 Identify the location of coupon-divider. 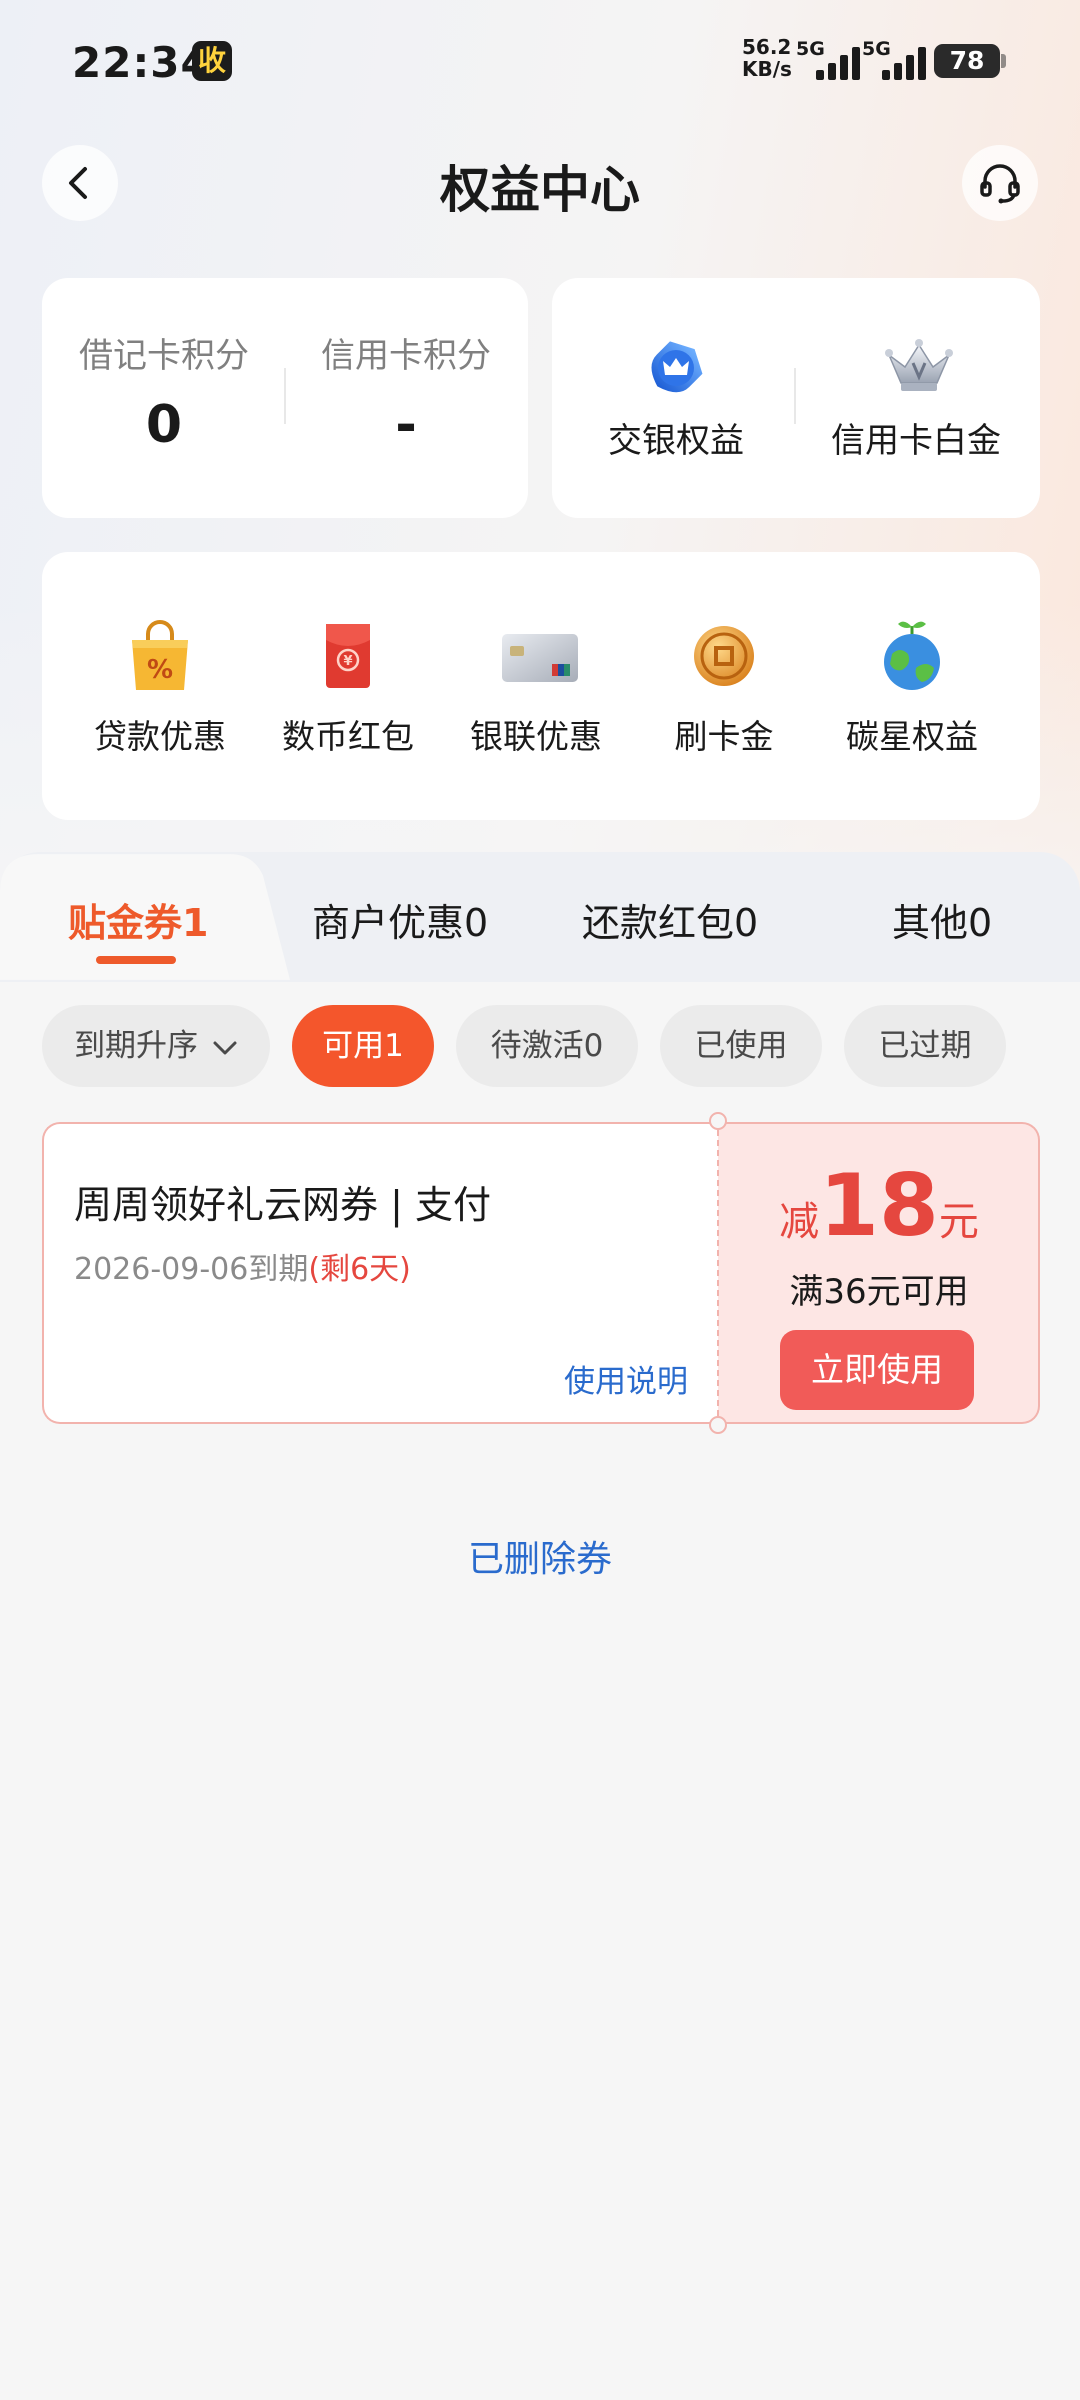
(718, 1273).